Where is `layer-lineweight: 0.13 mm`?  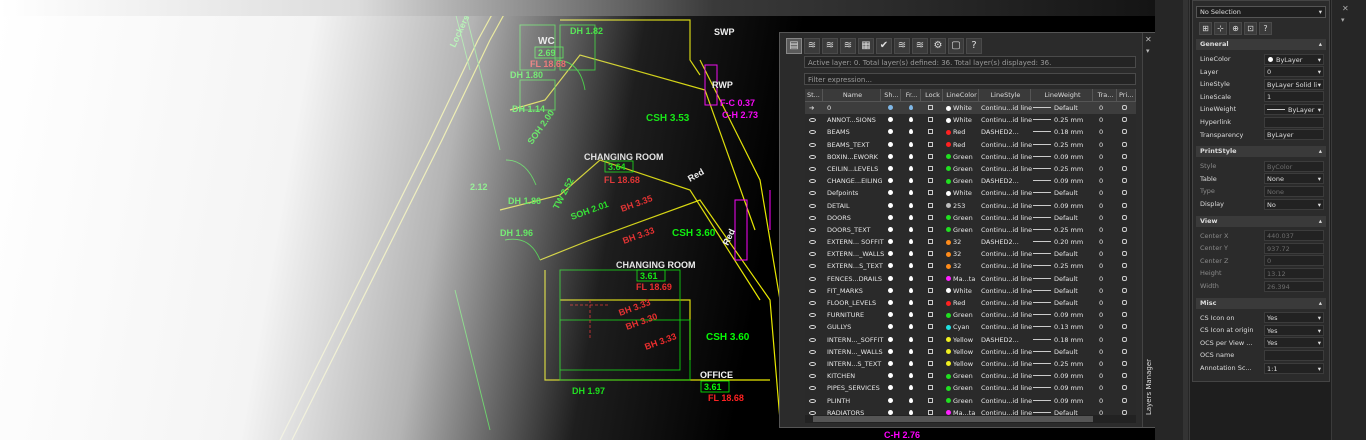
layer-lineweight: 0.13 mm is located at coordinates (1062, 327).